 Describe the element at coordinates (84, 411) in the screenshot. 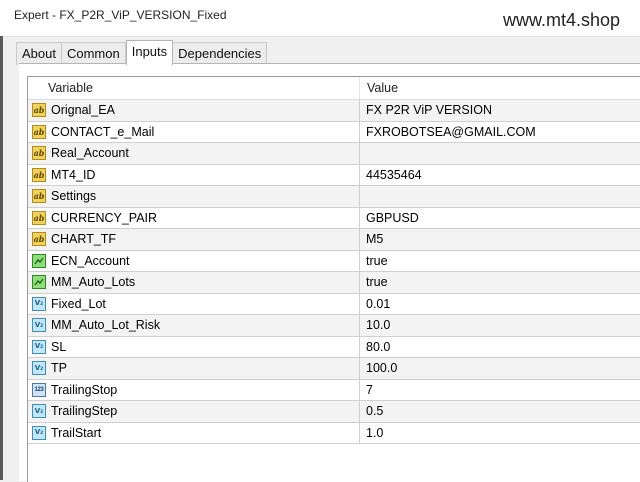

I see `variable-name: TrailingStep` at that location.